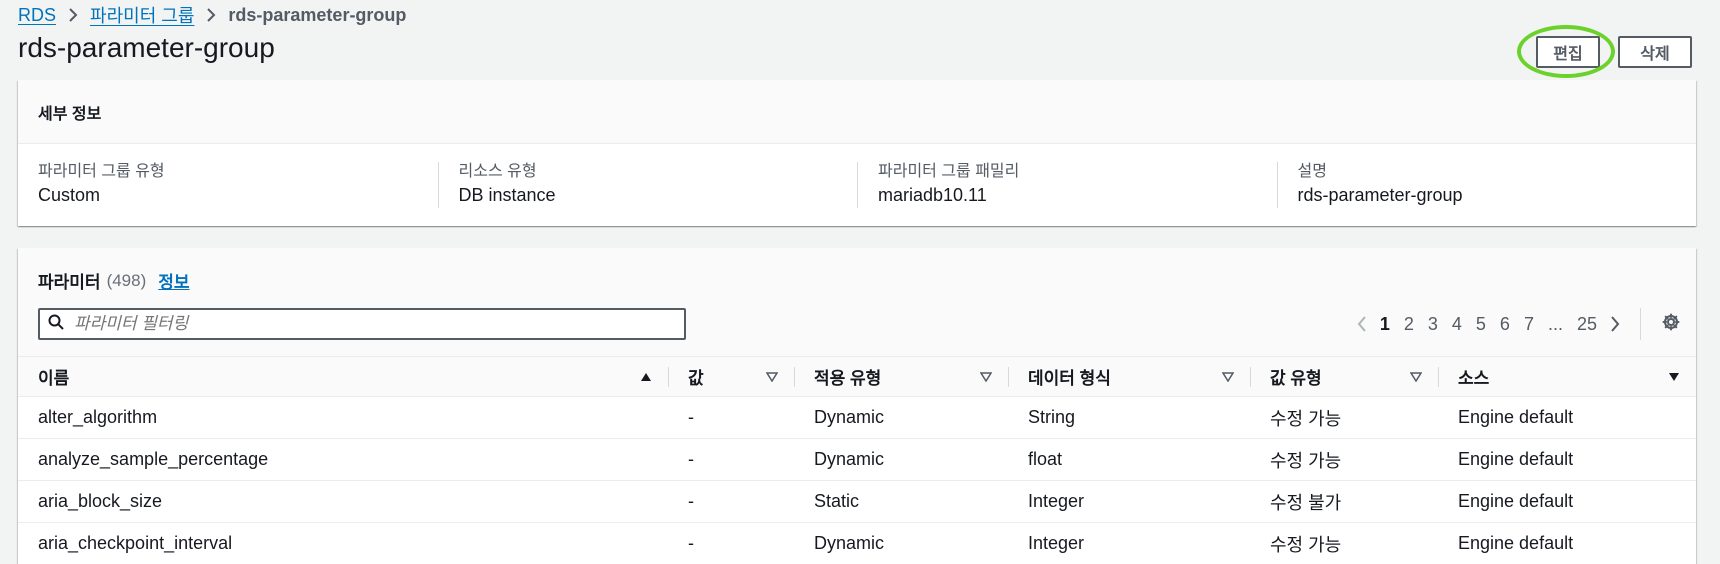 This screenshot has width=1720, height=564. What do you see at coordinates (69, 195) in the screenshot?
I see `detail-value: Custom` at bounding box center [69, 195].